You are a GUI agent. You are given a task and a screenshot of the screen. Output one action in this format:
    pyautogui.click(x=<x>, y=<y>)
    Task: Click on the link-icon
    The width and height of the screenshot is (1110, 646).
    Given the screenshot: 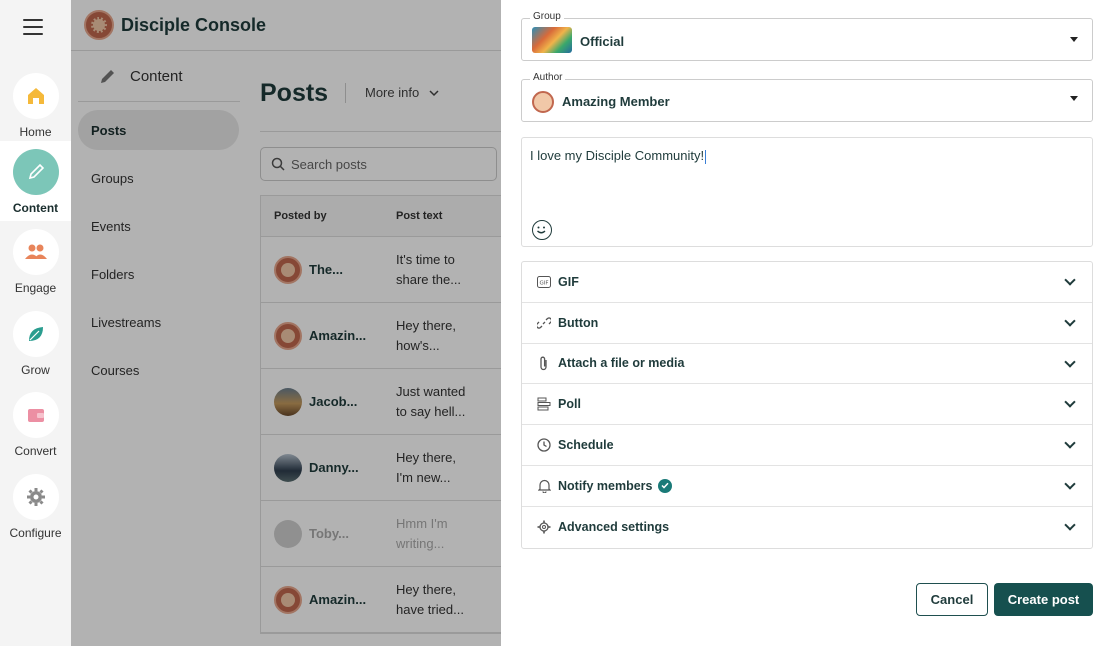 What is the action you would take?
    pyautogui.click(x=544, y=323)
    